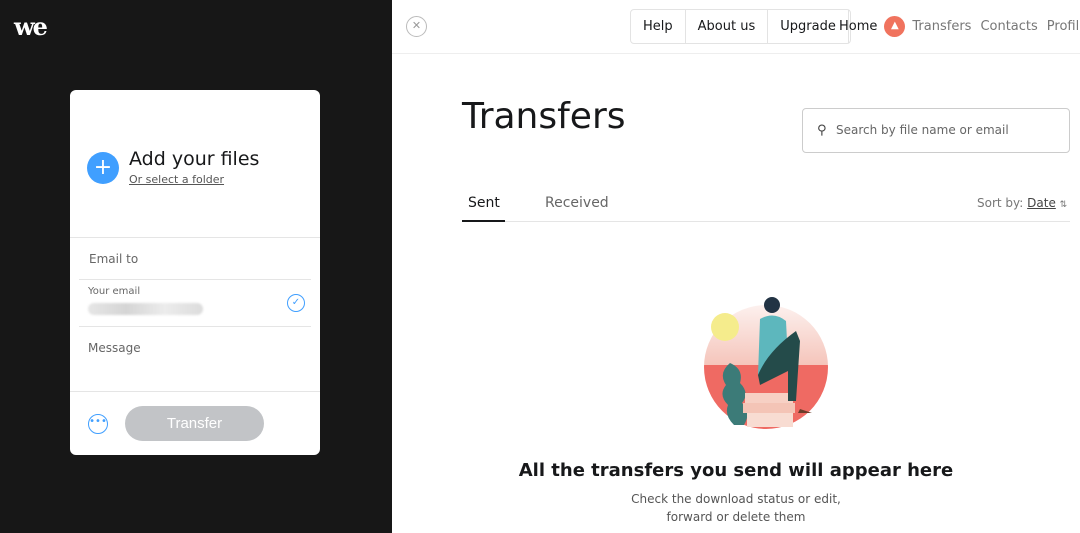 The width and height of the screenshot is (1080, 533). What do you see at coordinates (416, 26) in the screenshot?
I see `close-icon: ✕` at bounding box center [416, 26].